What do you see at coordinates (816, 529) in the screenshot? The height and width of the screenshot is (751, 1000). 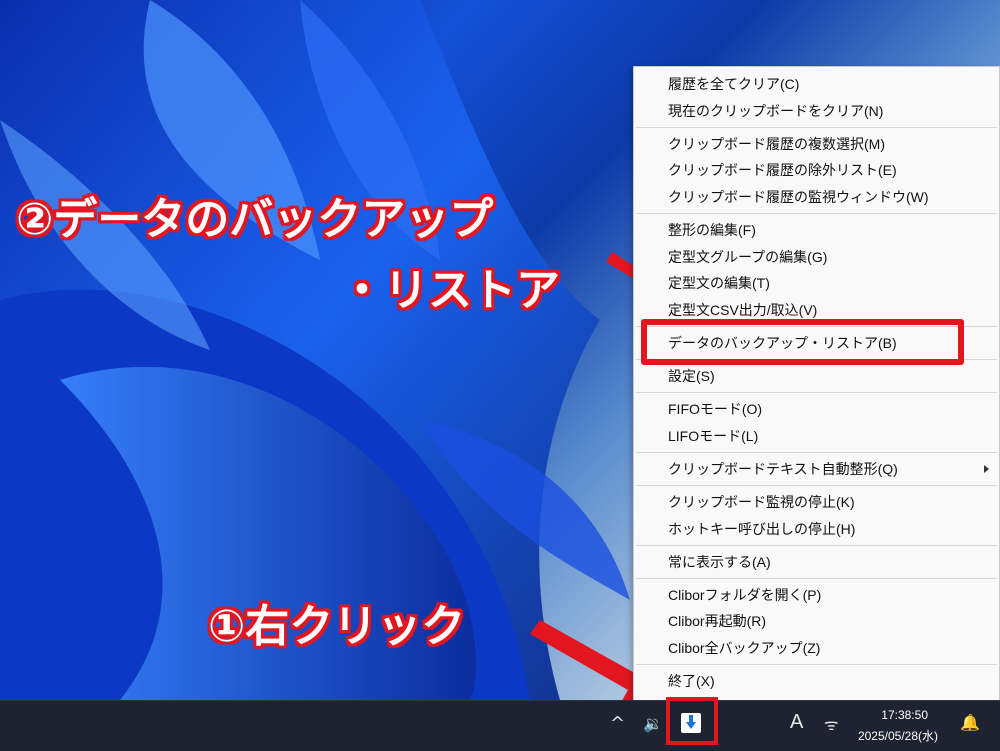 I see `menu-item: ホットキー呼び出しの停止(H)` at bounding box center [816, 529].